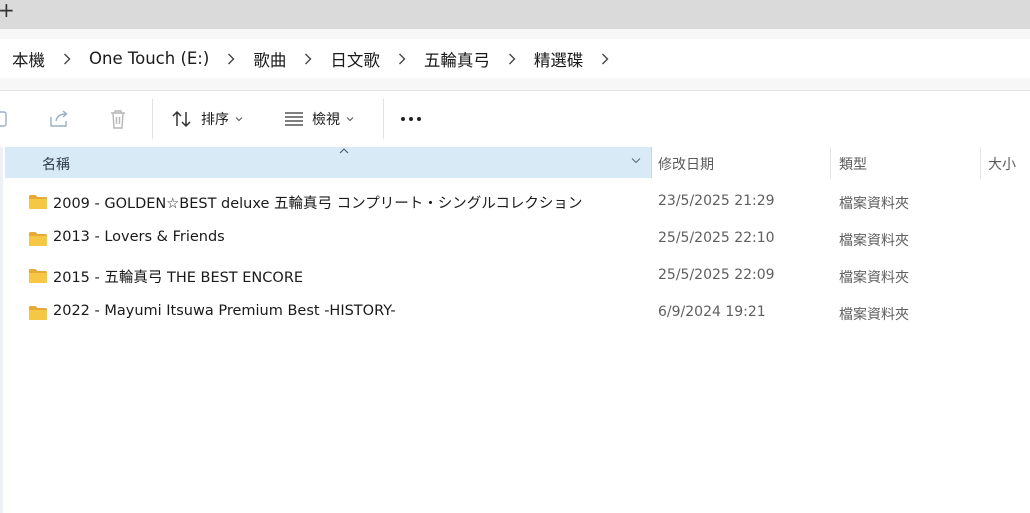 The width and height of the screenshot is (1030, 513). What do you see at coordinates (215, 120) in the screenshot?
I see `sort-label: 排序` at bounding box center [215, 120].